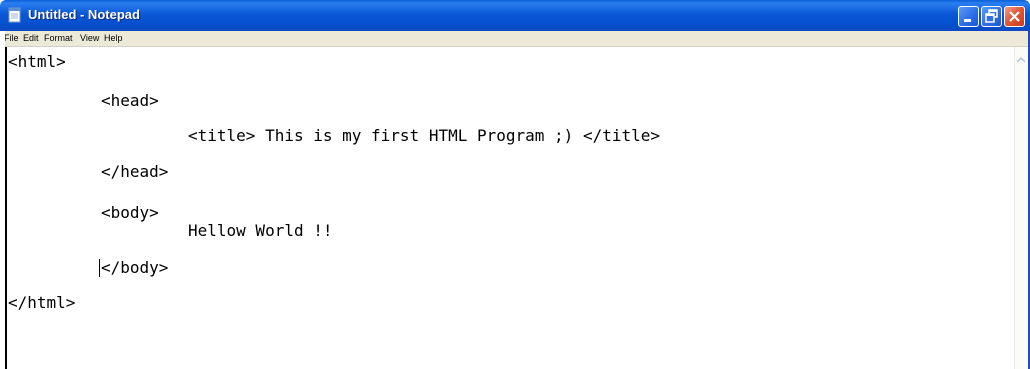  I want to click on close-button, so click(1014, 16).